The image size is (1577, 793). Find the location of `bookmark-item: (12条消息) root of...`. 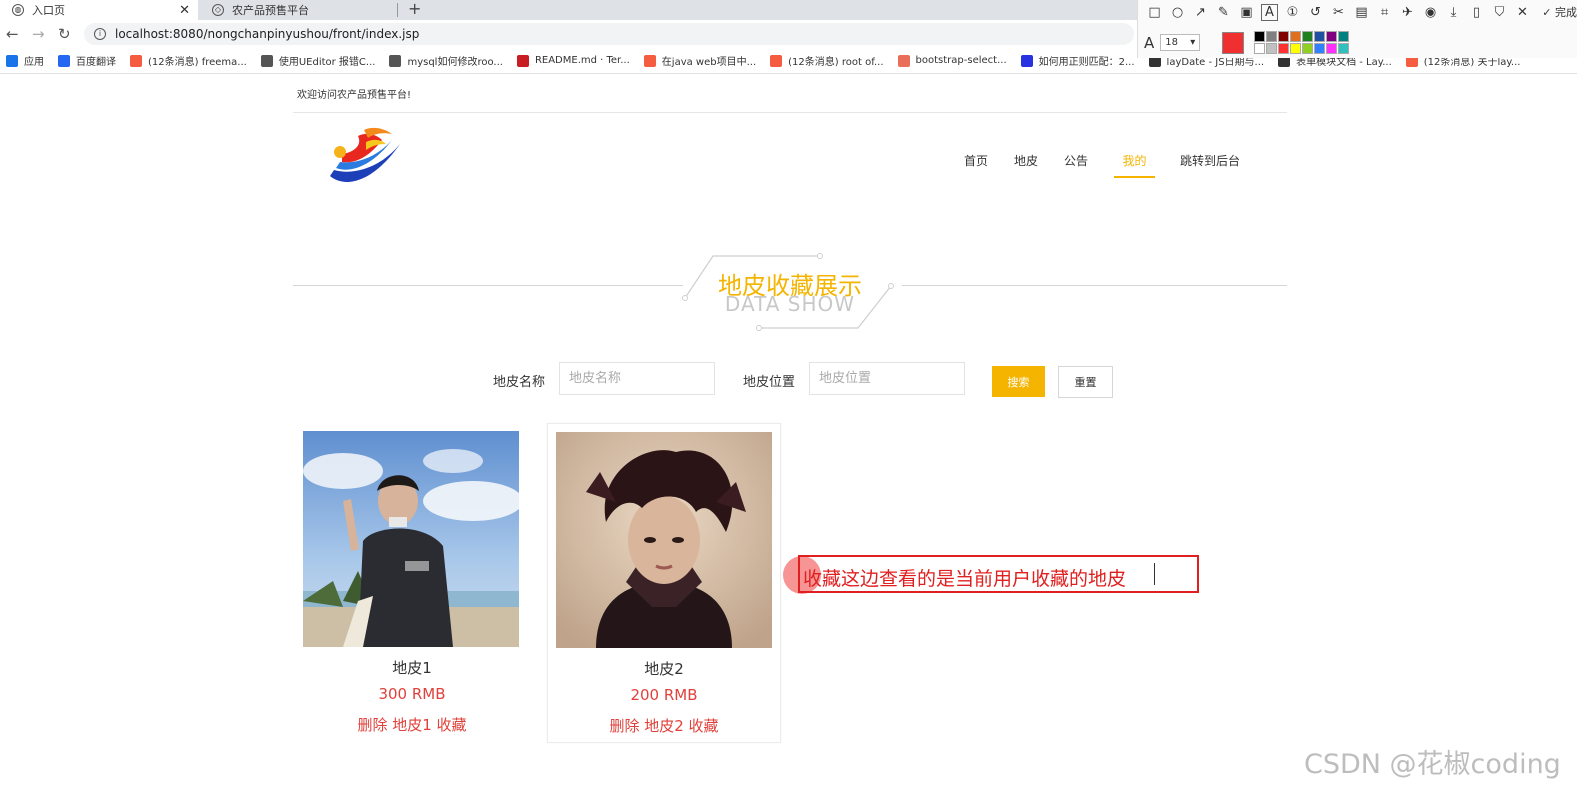

bookmark-item: (12条消息) root of... is located at coordinates (827, 60).